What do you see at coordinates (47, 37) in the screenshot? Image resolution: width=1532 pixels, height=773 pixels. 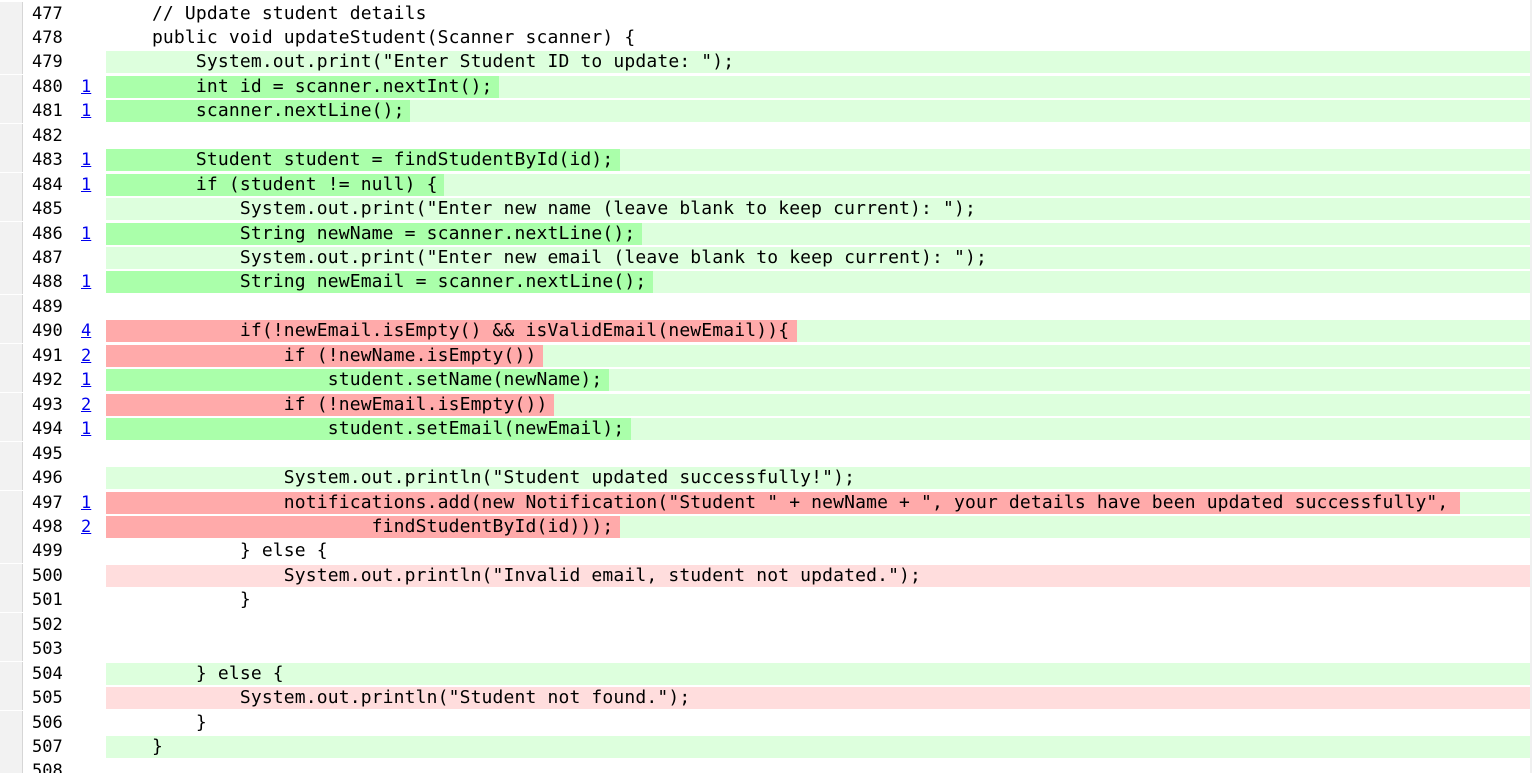 I see `line-number: 478` at bounding box center [47, 37].